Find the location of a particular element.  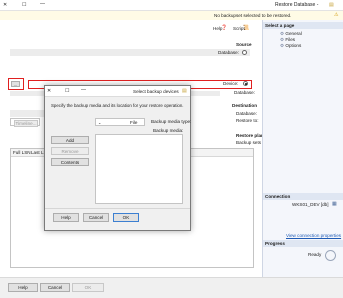

dialog-ok-button: OK is located at coordinates (126, 217).